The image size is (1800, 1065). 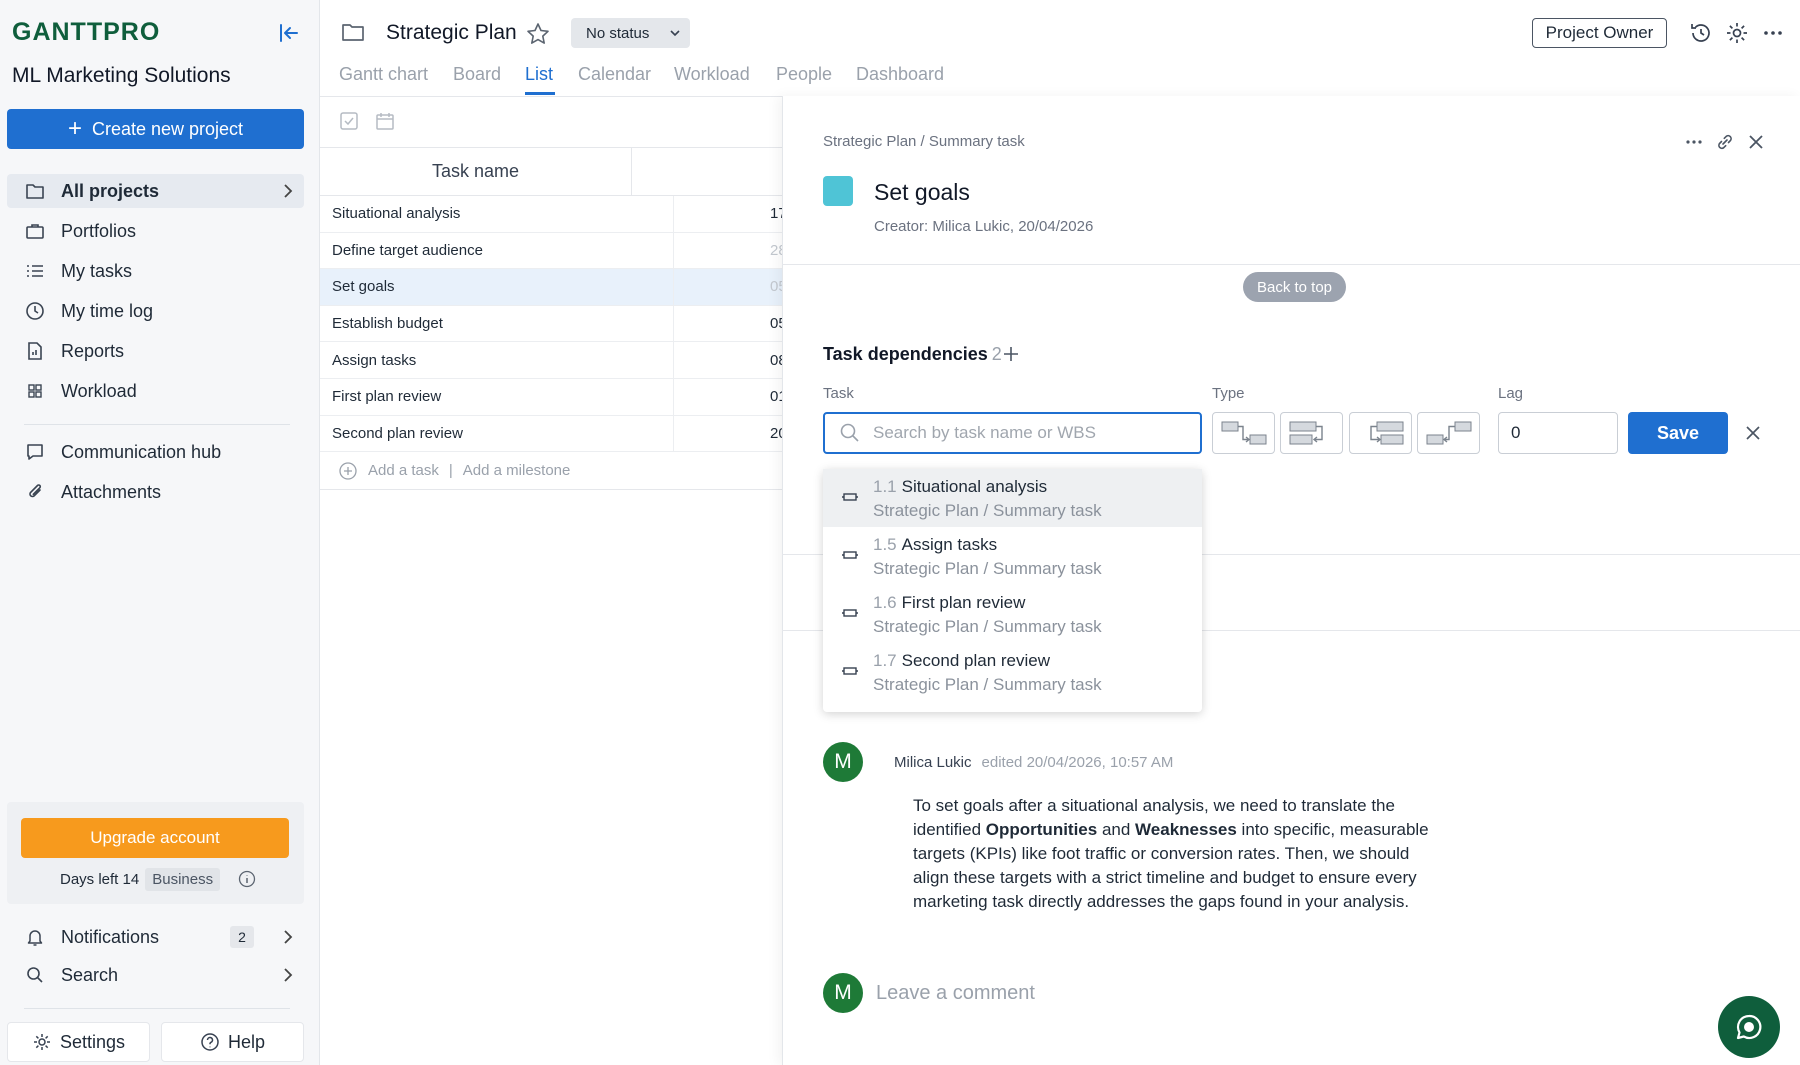 I want to click on dependency-task-search, so click(x=1012, y=433).